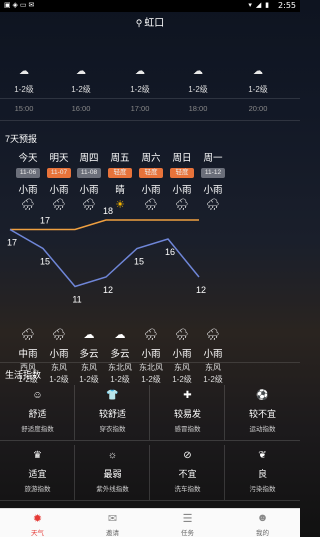 The image size is (320, 537). I want to click on night-condition: 中雨, so click(28, 354).